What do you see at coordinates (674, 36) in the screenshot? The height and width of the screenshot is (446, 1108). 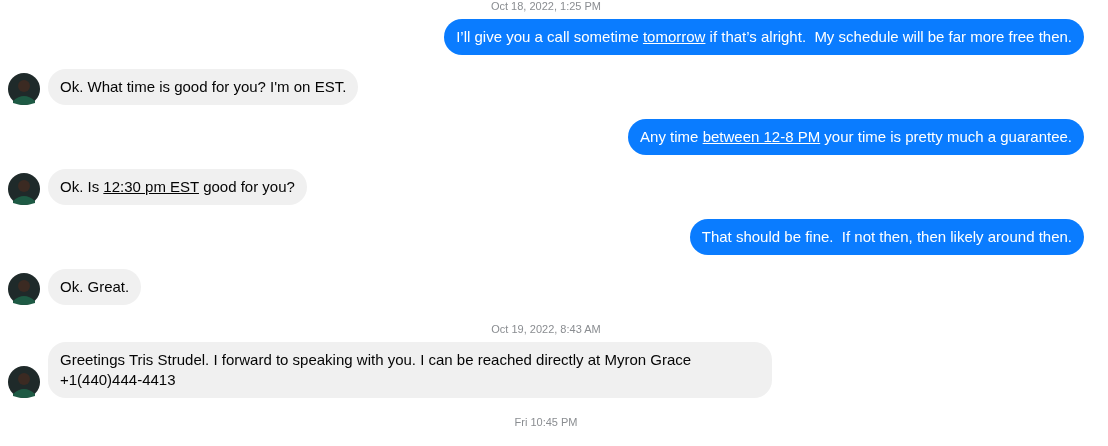 I see `link: tomorrow` at bounding box center [674, 36].